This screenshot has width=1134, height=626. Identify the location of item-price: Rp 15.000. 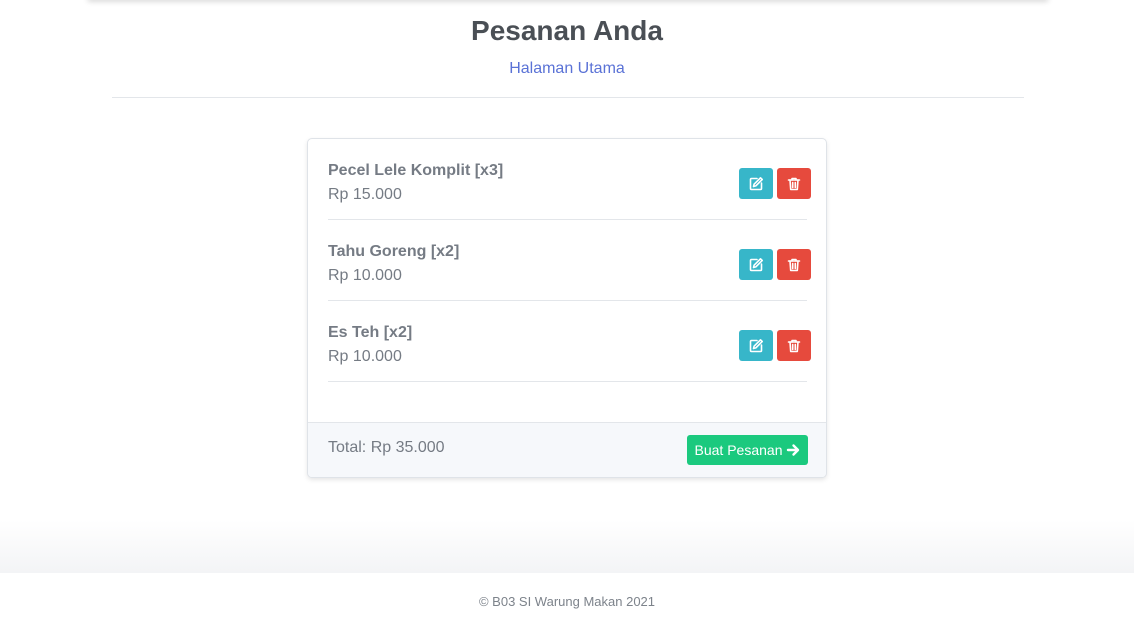
(365, 194).